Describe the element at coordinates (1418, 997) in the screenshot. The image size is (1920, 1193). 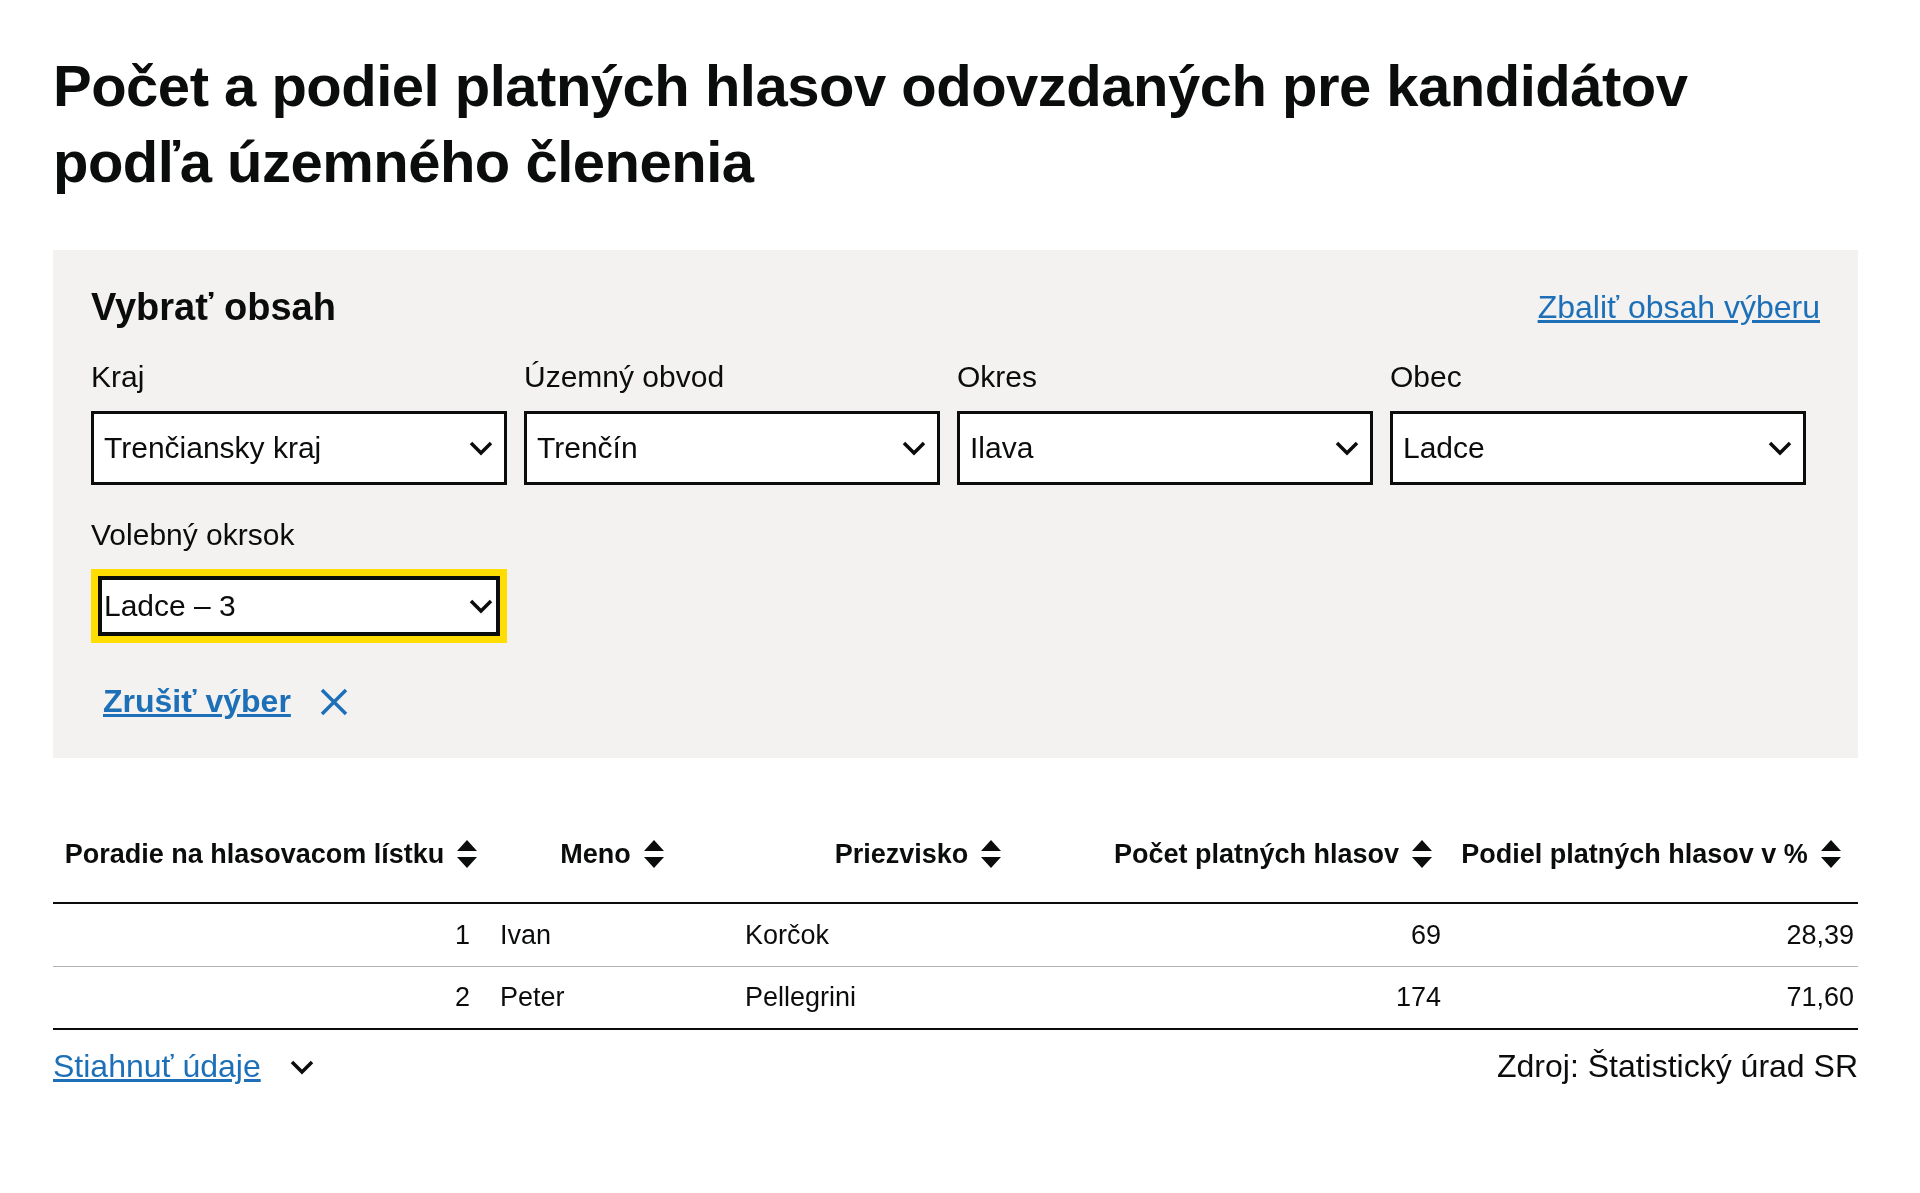
I see `table-cell: 174` at that location.